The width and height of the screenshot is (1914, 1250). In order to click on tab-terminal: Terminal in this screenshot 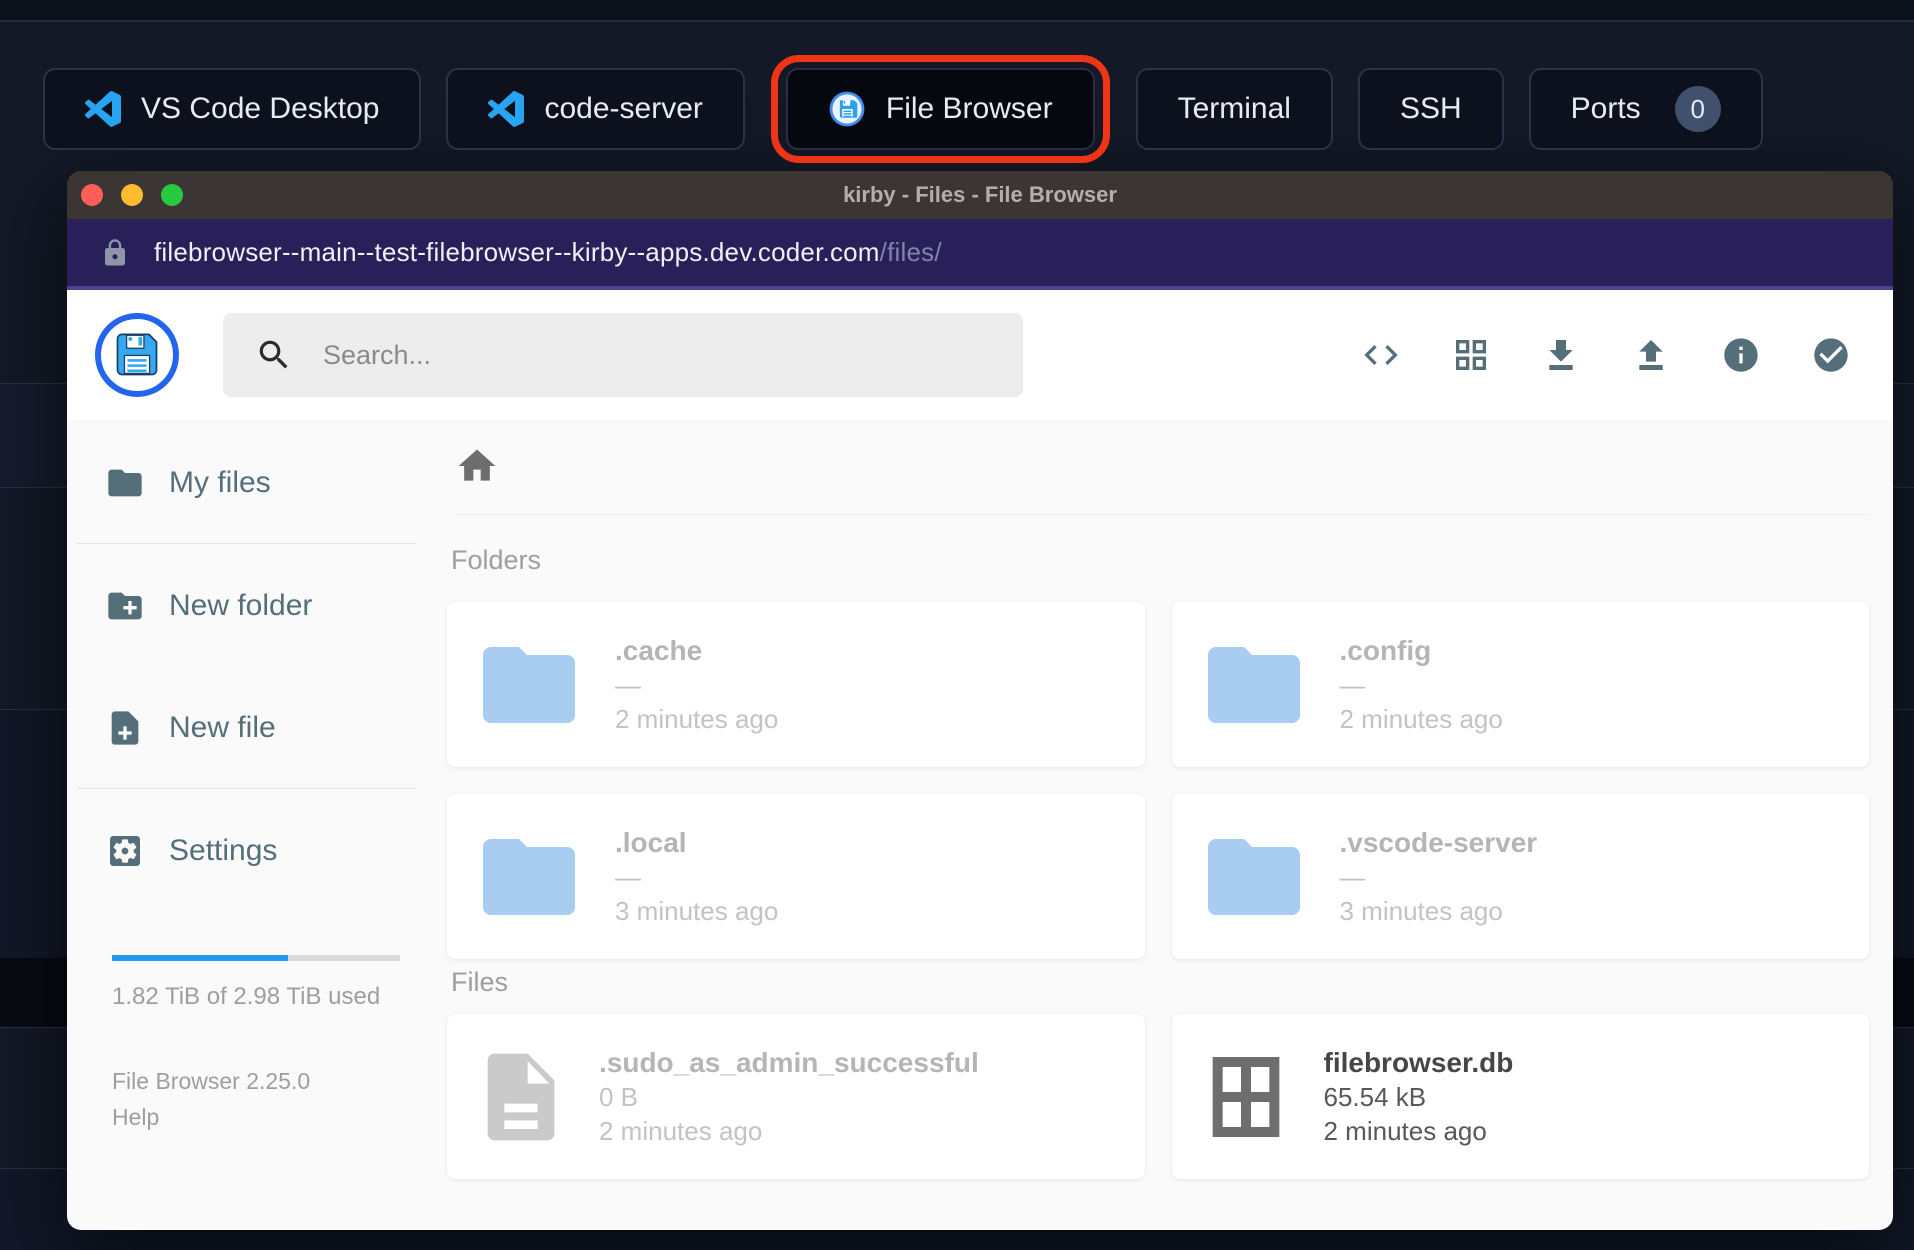, I will do `click(1234, 109)`.